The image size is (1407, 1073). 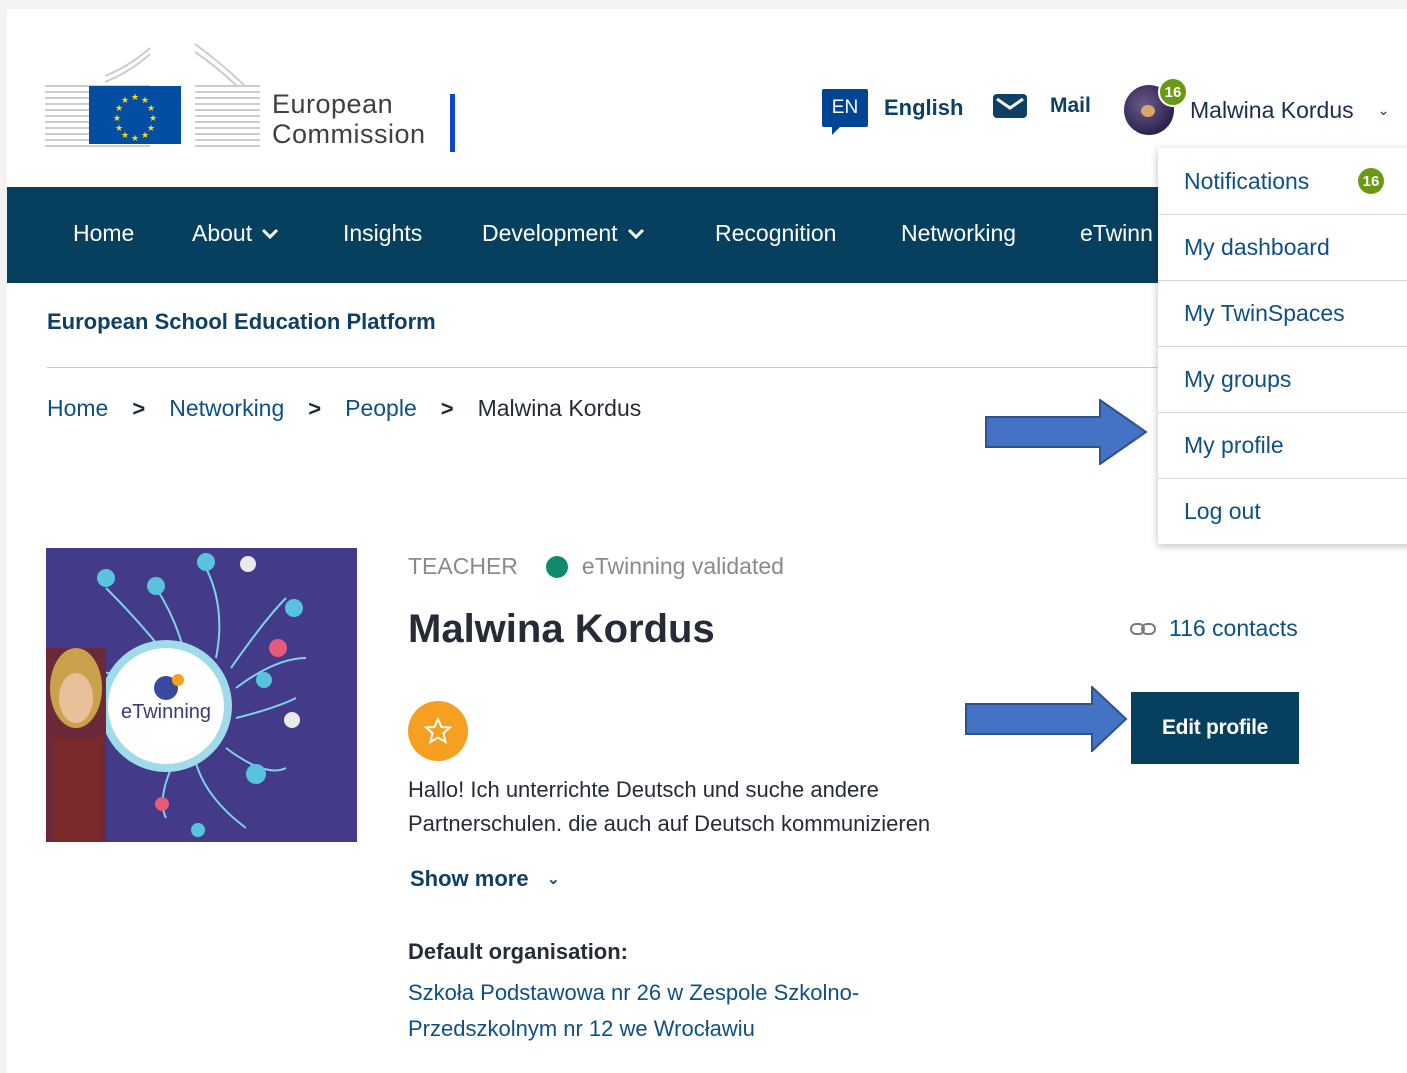 I want to click on nav-item-networking: Networking, so click(x=958, y=233).